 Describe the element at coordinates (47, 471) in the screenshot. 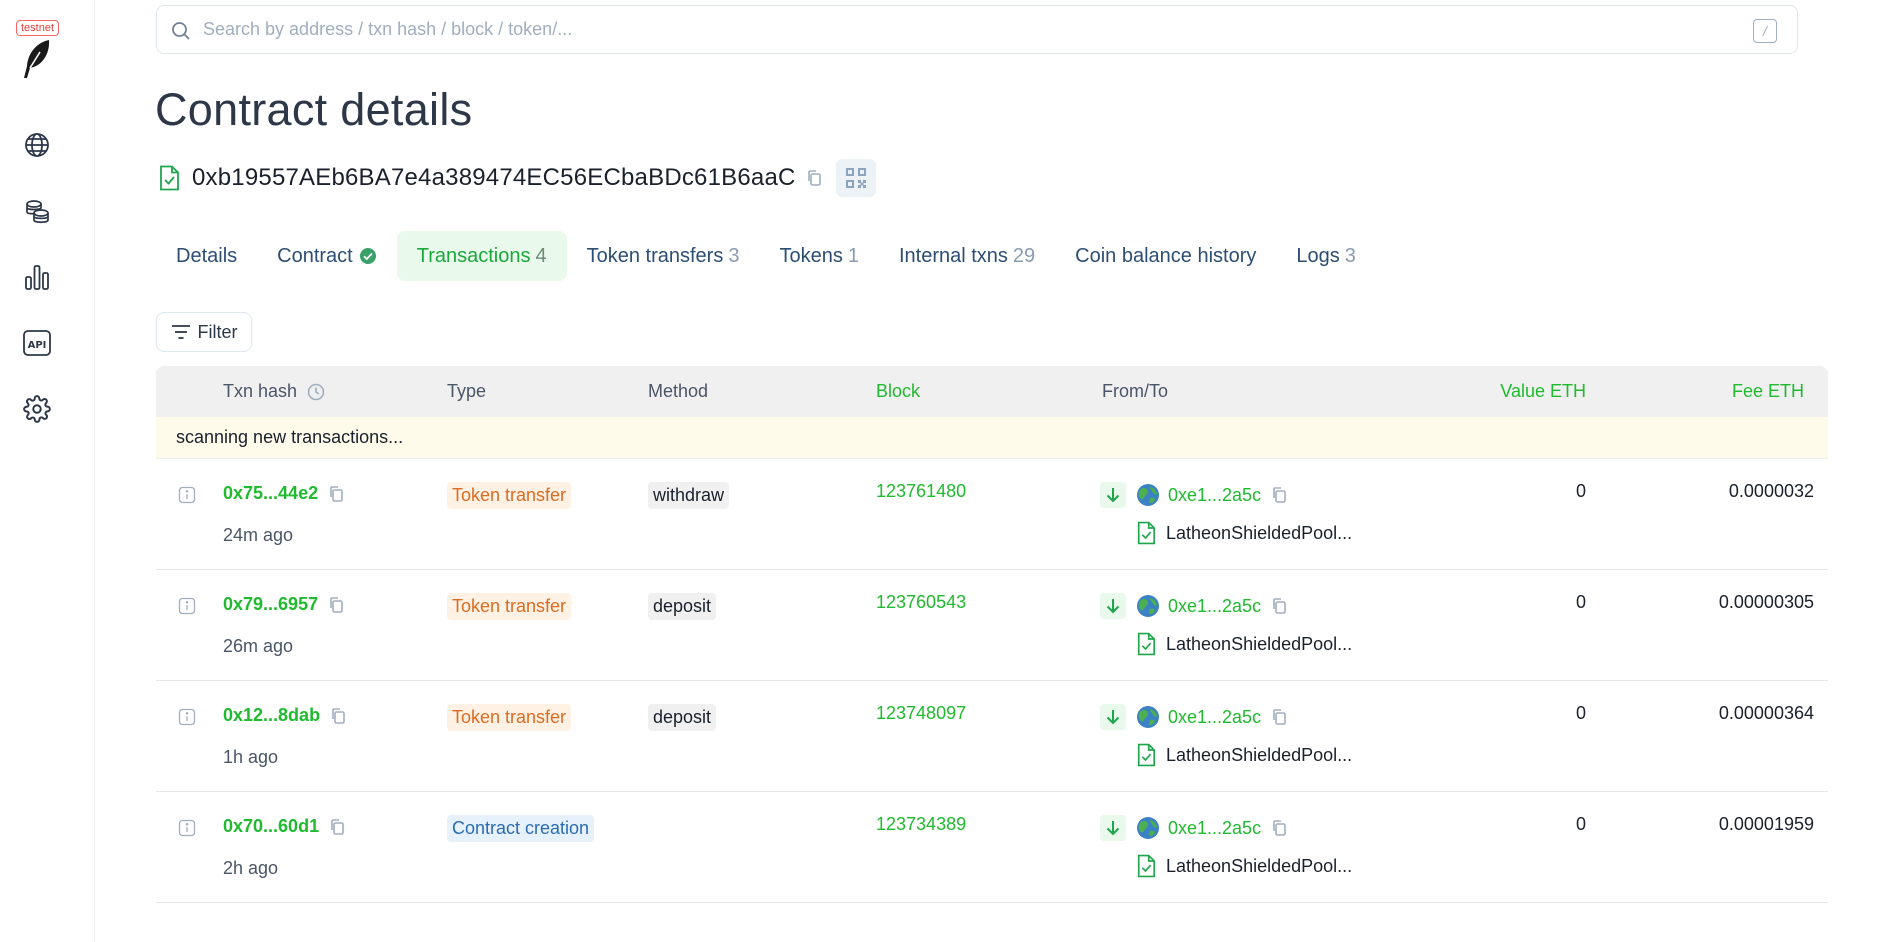

I see `sidebar: testnet API` at that location.